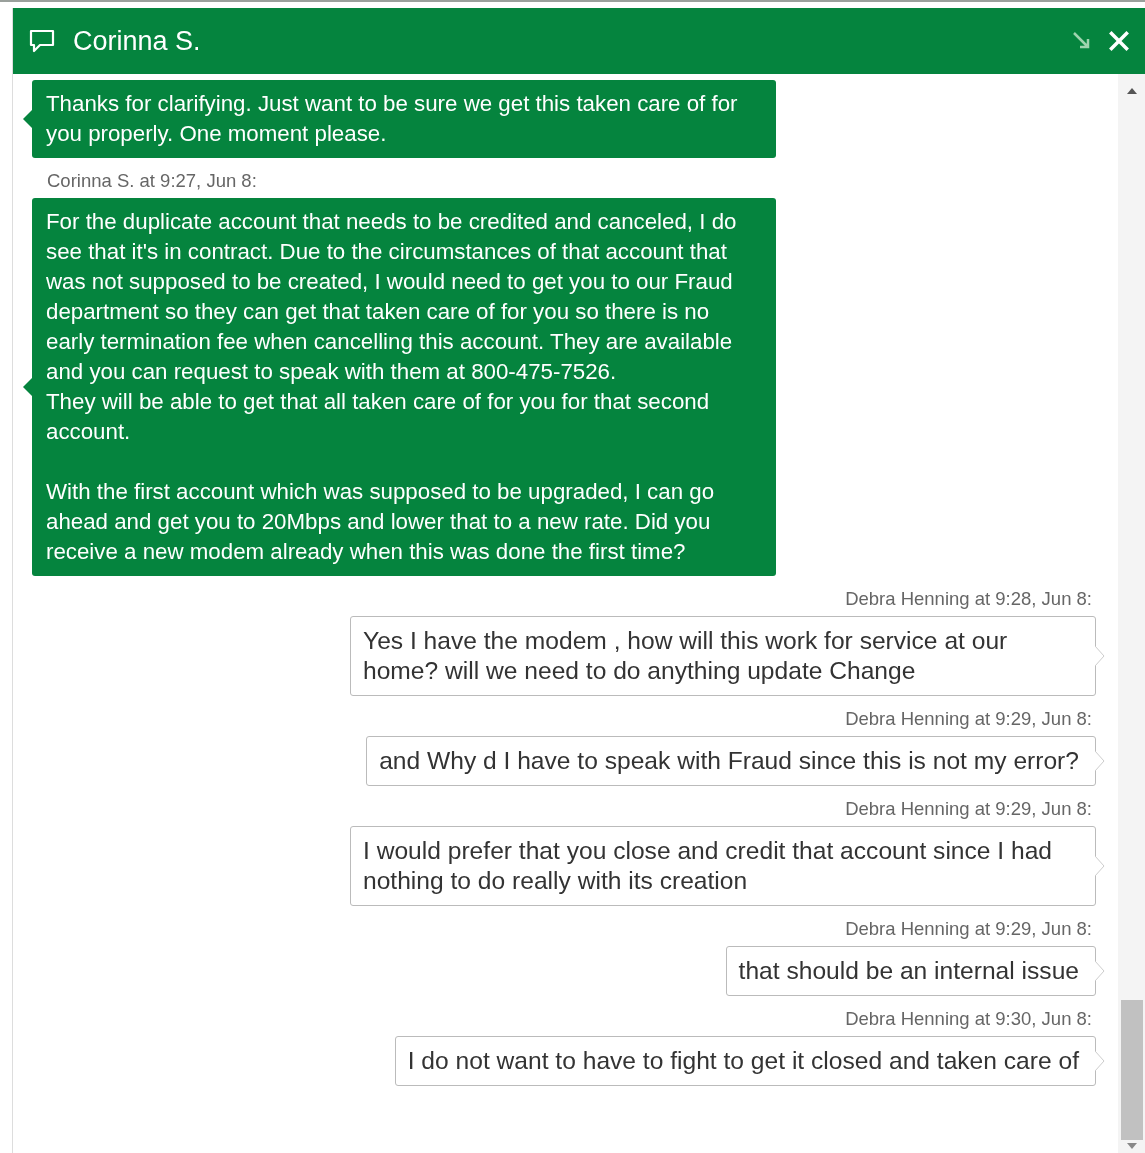 This screenshot has height=1153, width=1145. I want to click on message-bubble: that should be an internal issue, so click(910, 971).